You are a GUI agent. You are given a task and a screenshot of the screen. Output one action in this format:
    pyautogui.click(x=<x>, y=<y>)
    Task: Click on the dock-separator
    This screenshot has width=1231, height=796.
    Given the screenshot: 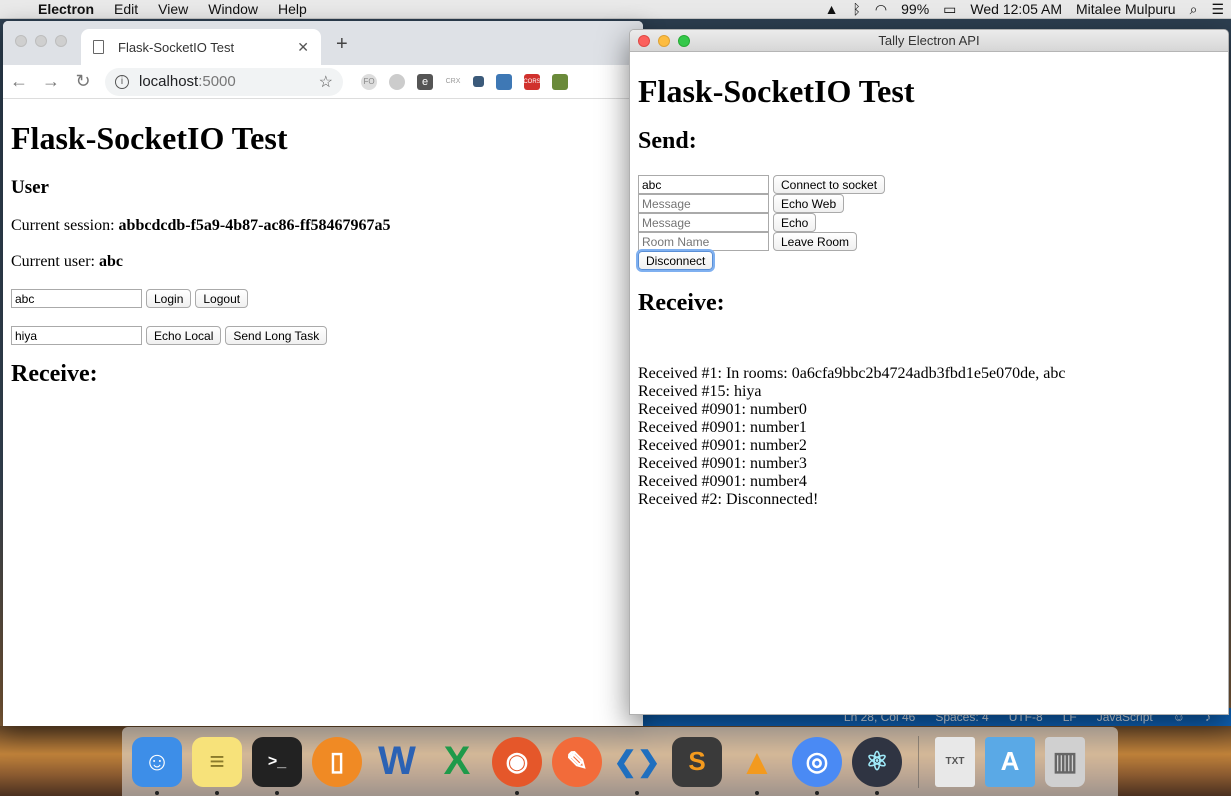 What is the action you would take?
    pyautogui.click(x=918, y=761)
    